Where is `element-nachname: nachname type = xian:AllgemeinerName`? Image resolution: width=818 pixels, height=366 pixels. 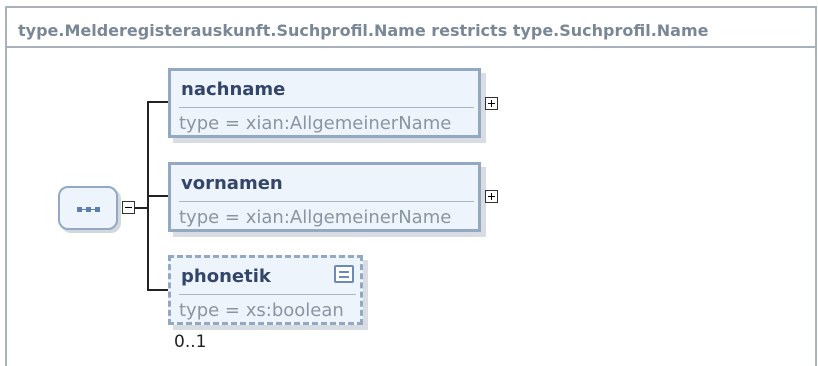 element-nachname: nachname type = xian:AllgemeinerName is located at coordinates (324, 103).